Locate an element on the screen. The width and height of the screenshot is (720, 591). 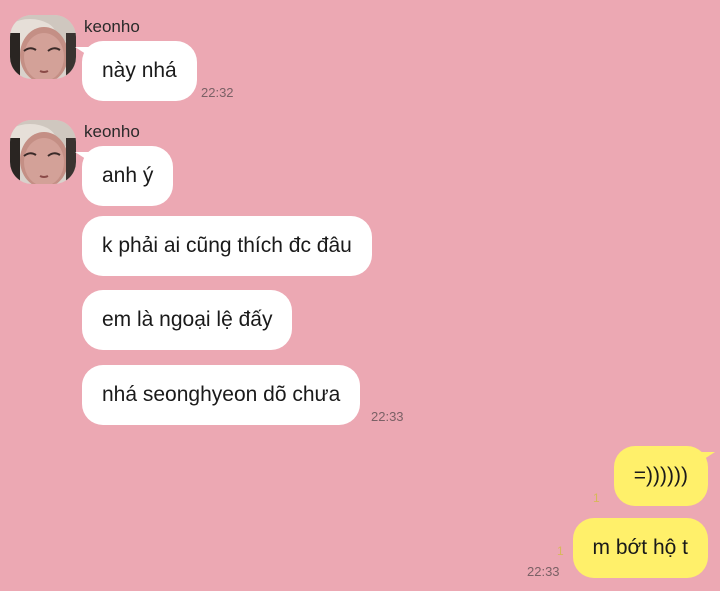
message-bubble: em là ngoại lệ đấy is located at coordinates (187, 320).